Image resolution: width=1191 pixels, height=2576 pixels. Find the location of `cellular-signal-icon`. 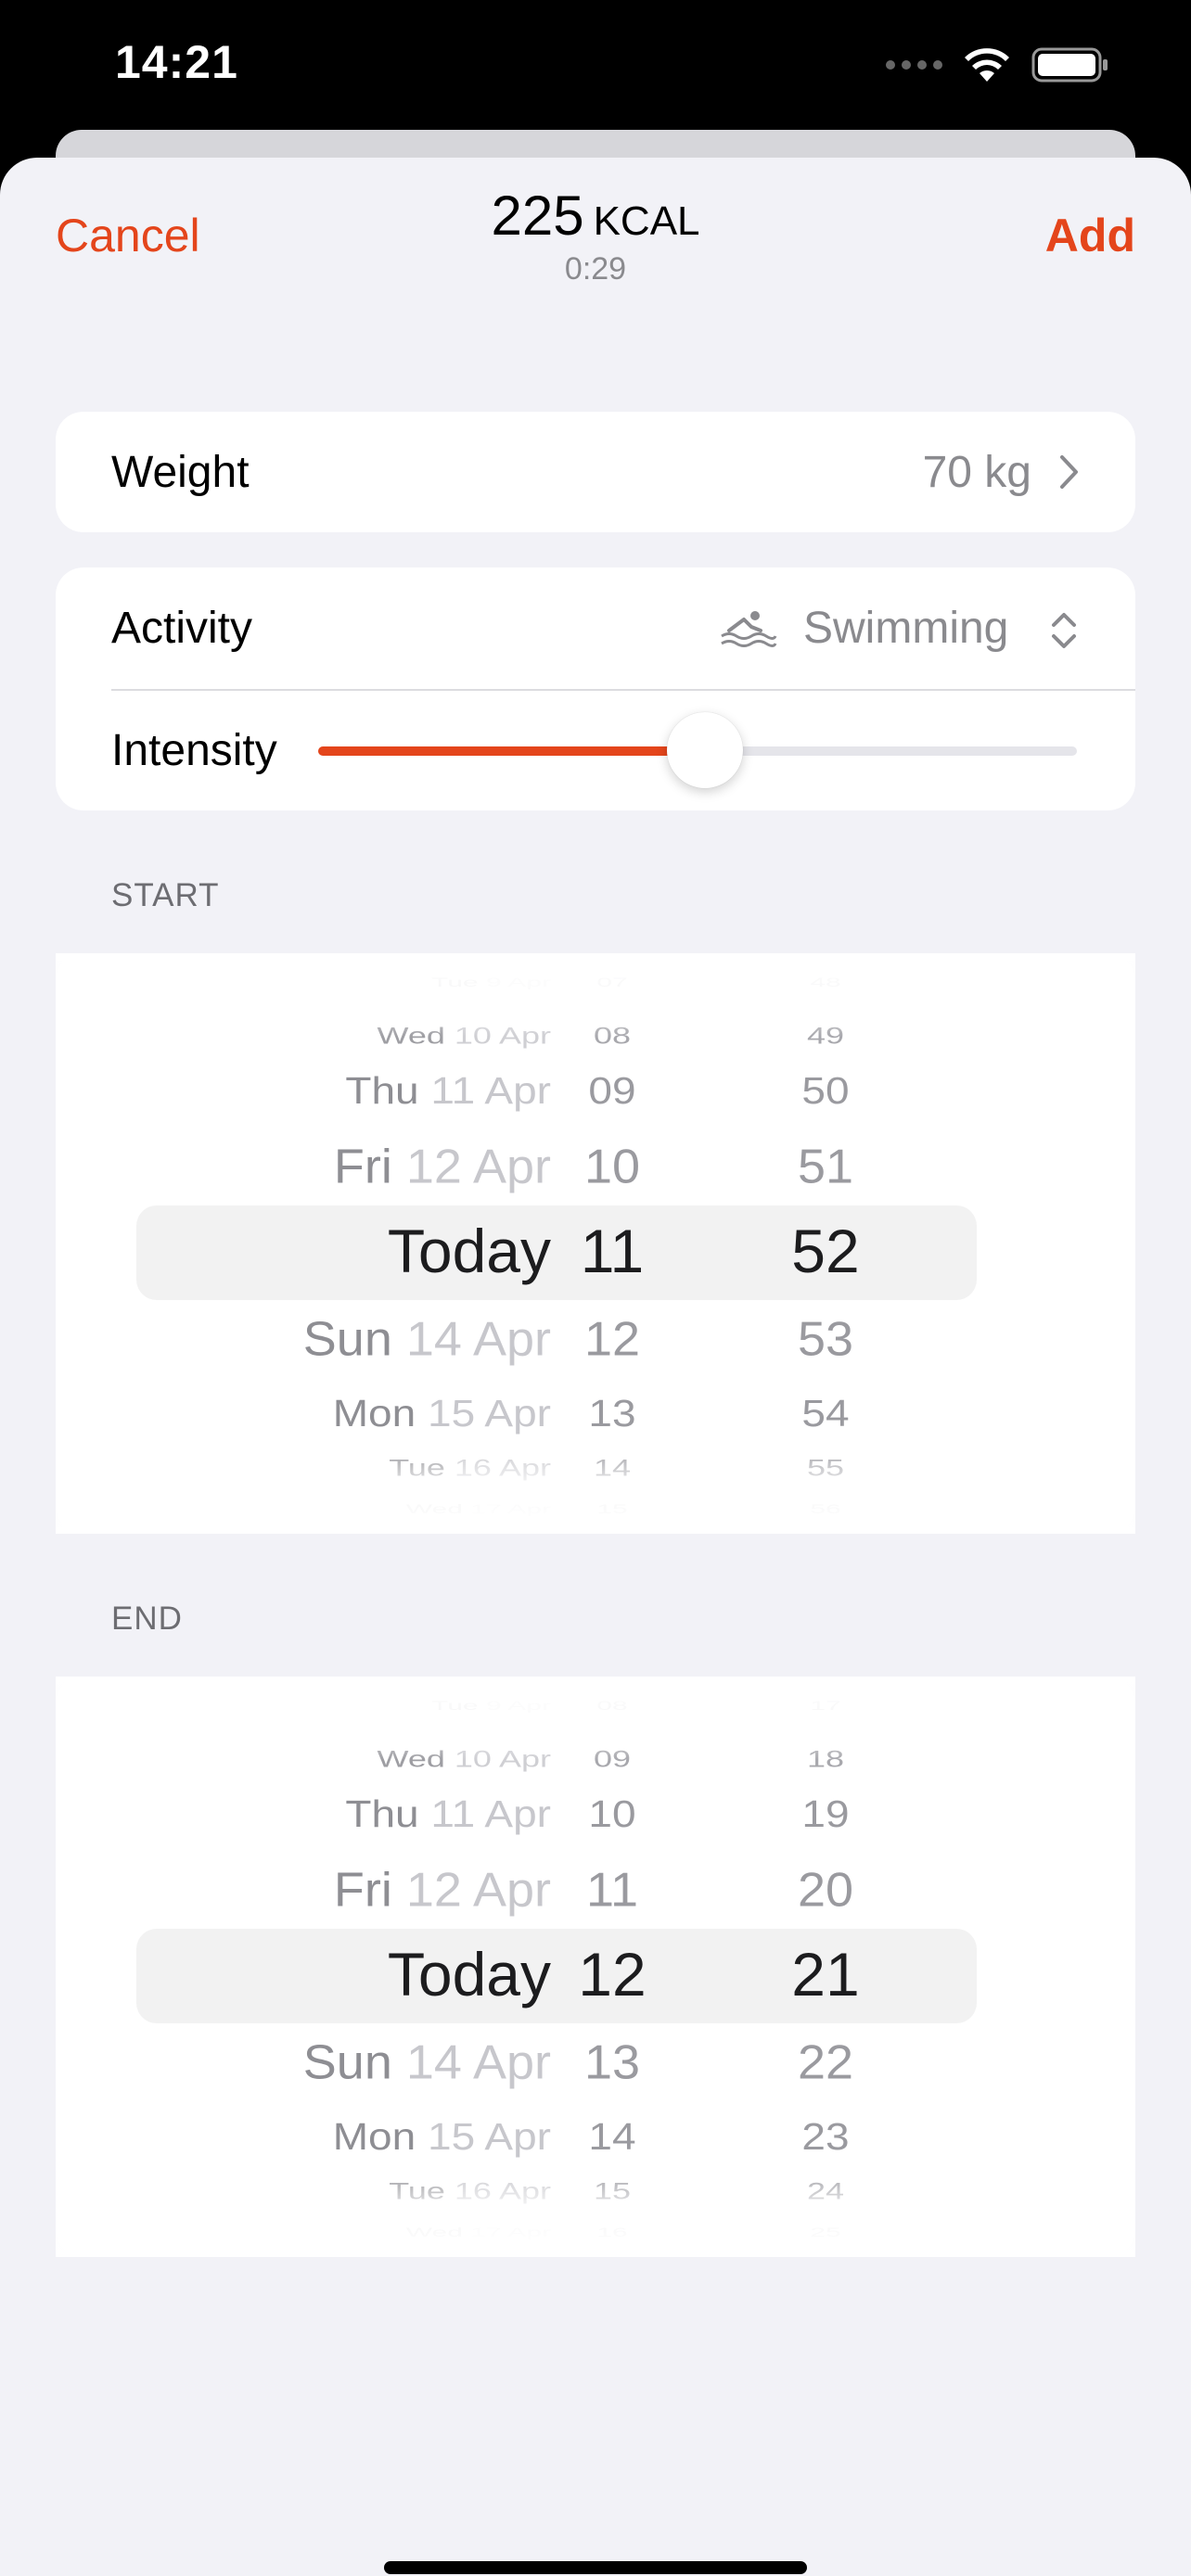

cellular-signal-icon is located at coordinates (914, 65).